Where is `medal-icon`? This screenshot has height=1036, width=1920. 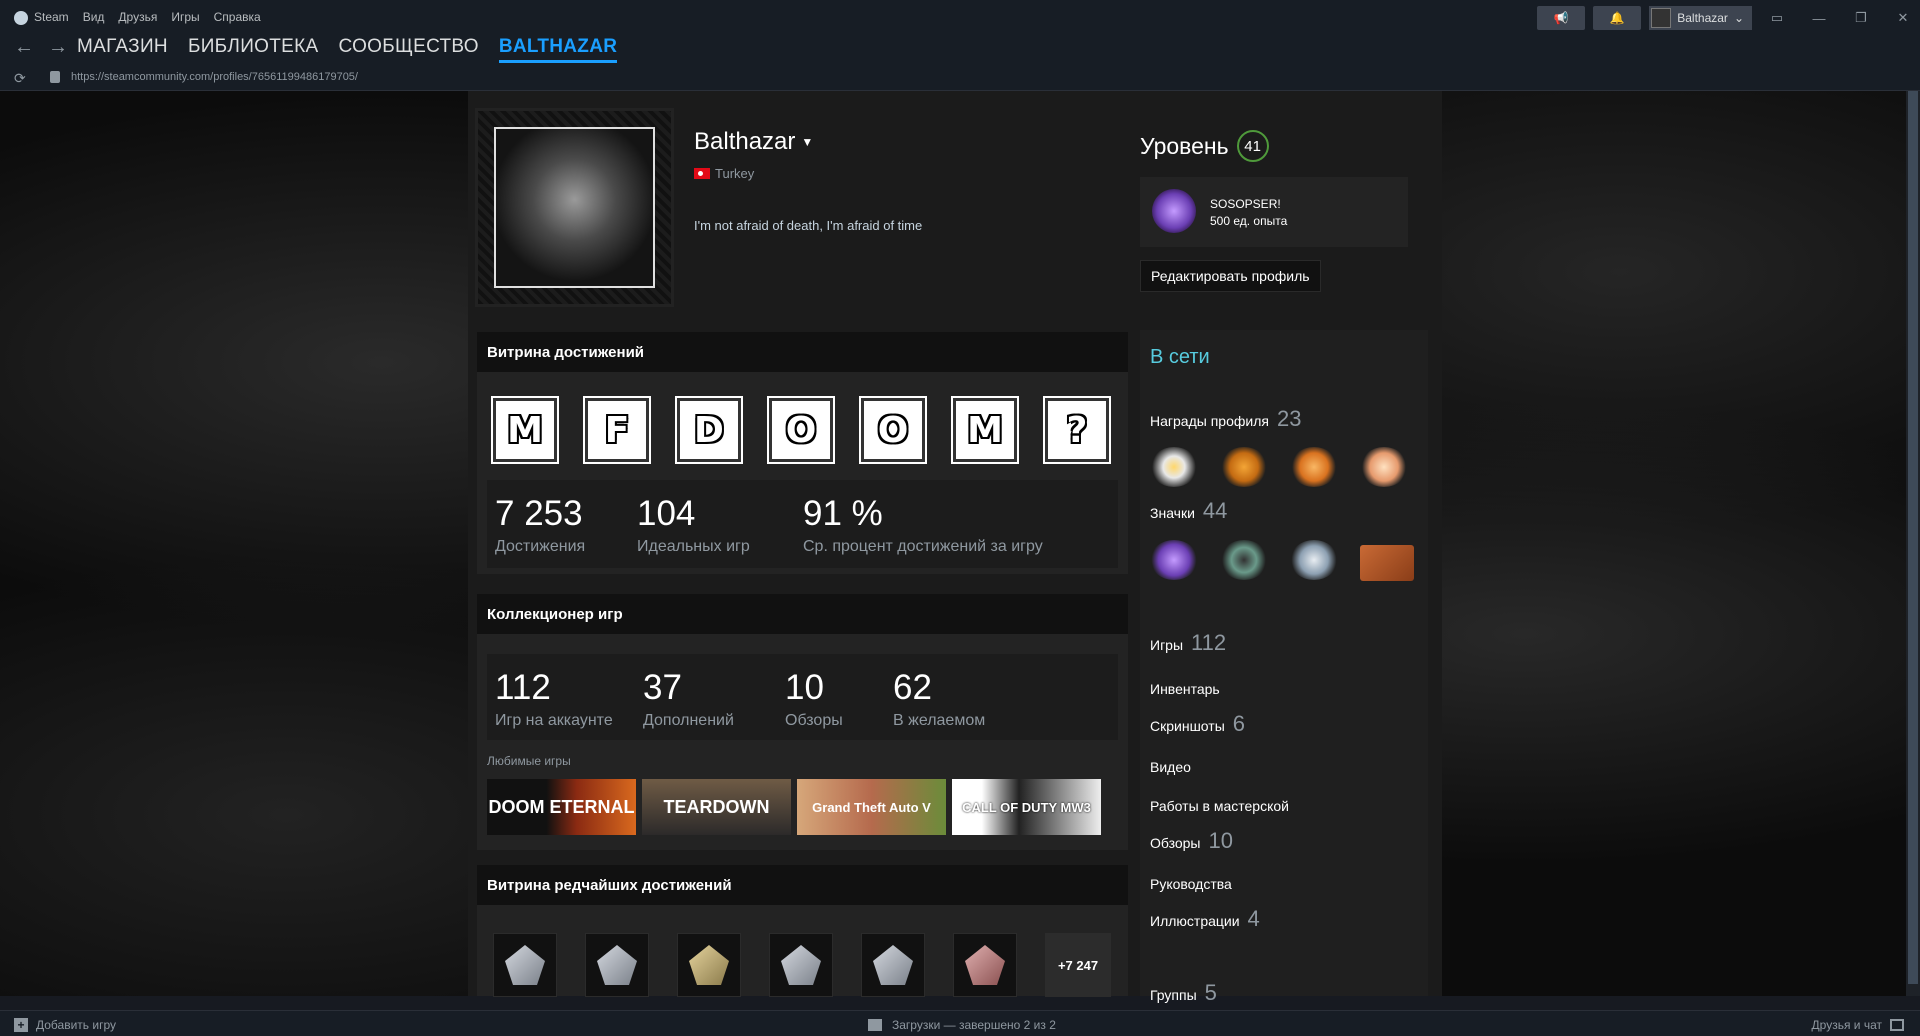 medal-icon is located at coordinates (893, 965).